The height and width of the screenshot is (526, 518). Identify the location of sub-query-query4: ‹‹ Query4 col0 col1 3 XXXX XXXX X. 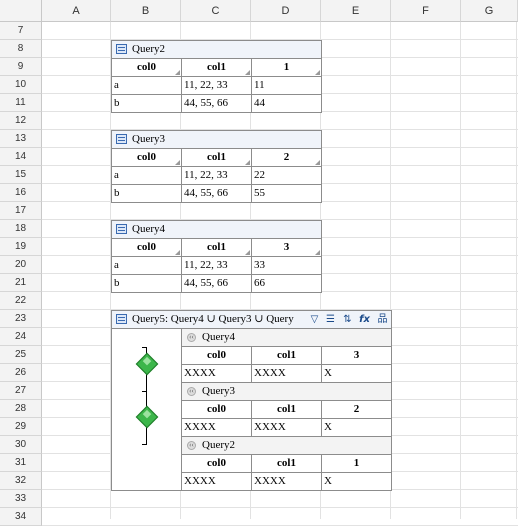
(286, 356).